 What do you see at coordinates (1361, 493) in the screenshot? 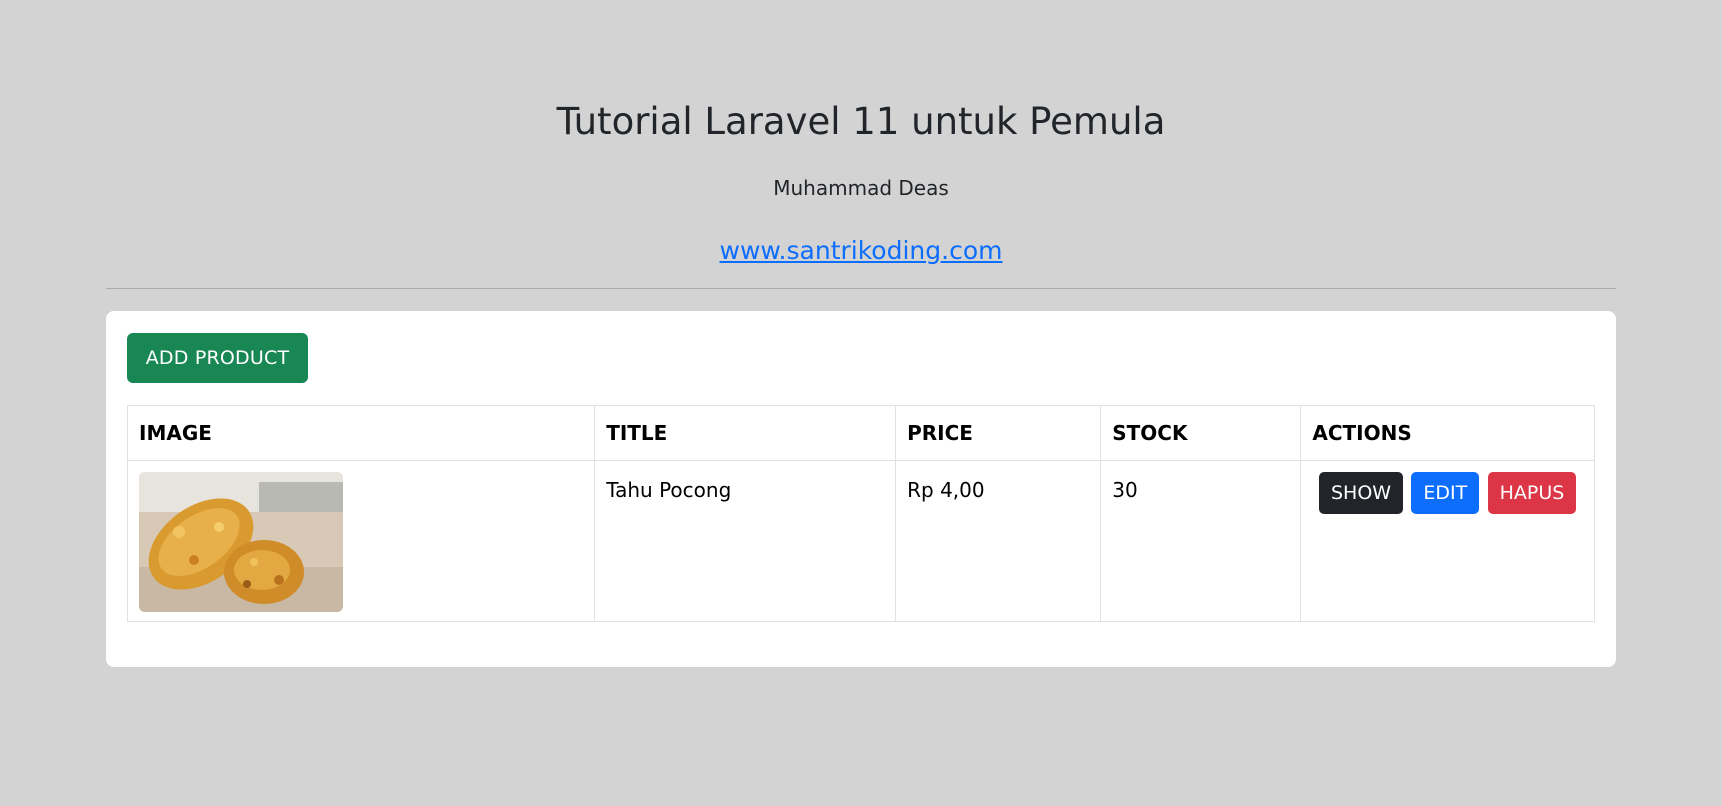
I see `show-button: SHOW` at bounding box center [1361, 493].